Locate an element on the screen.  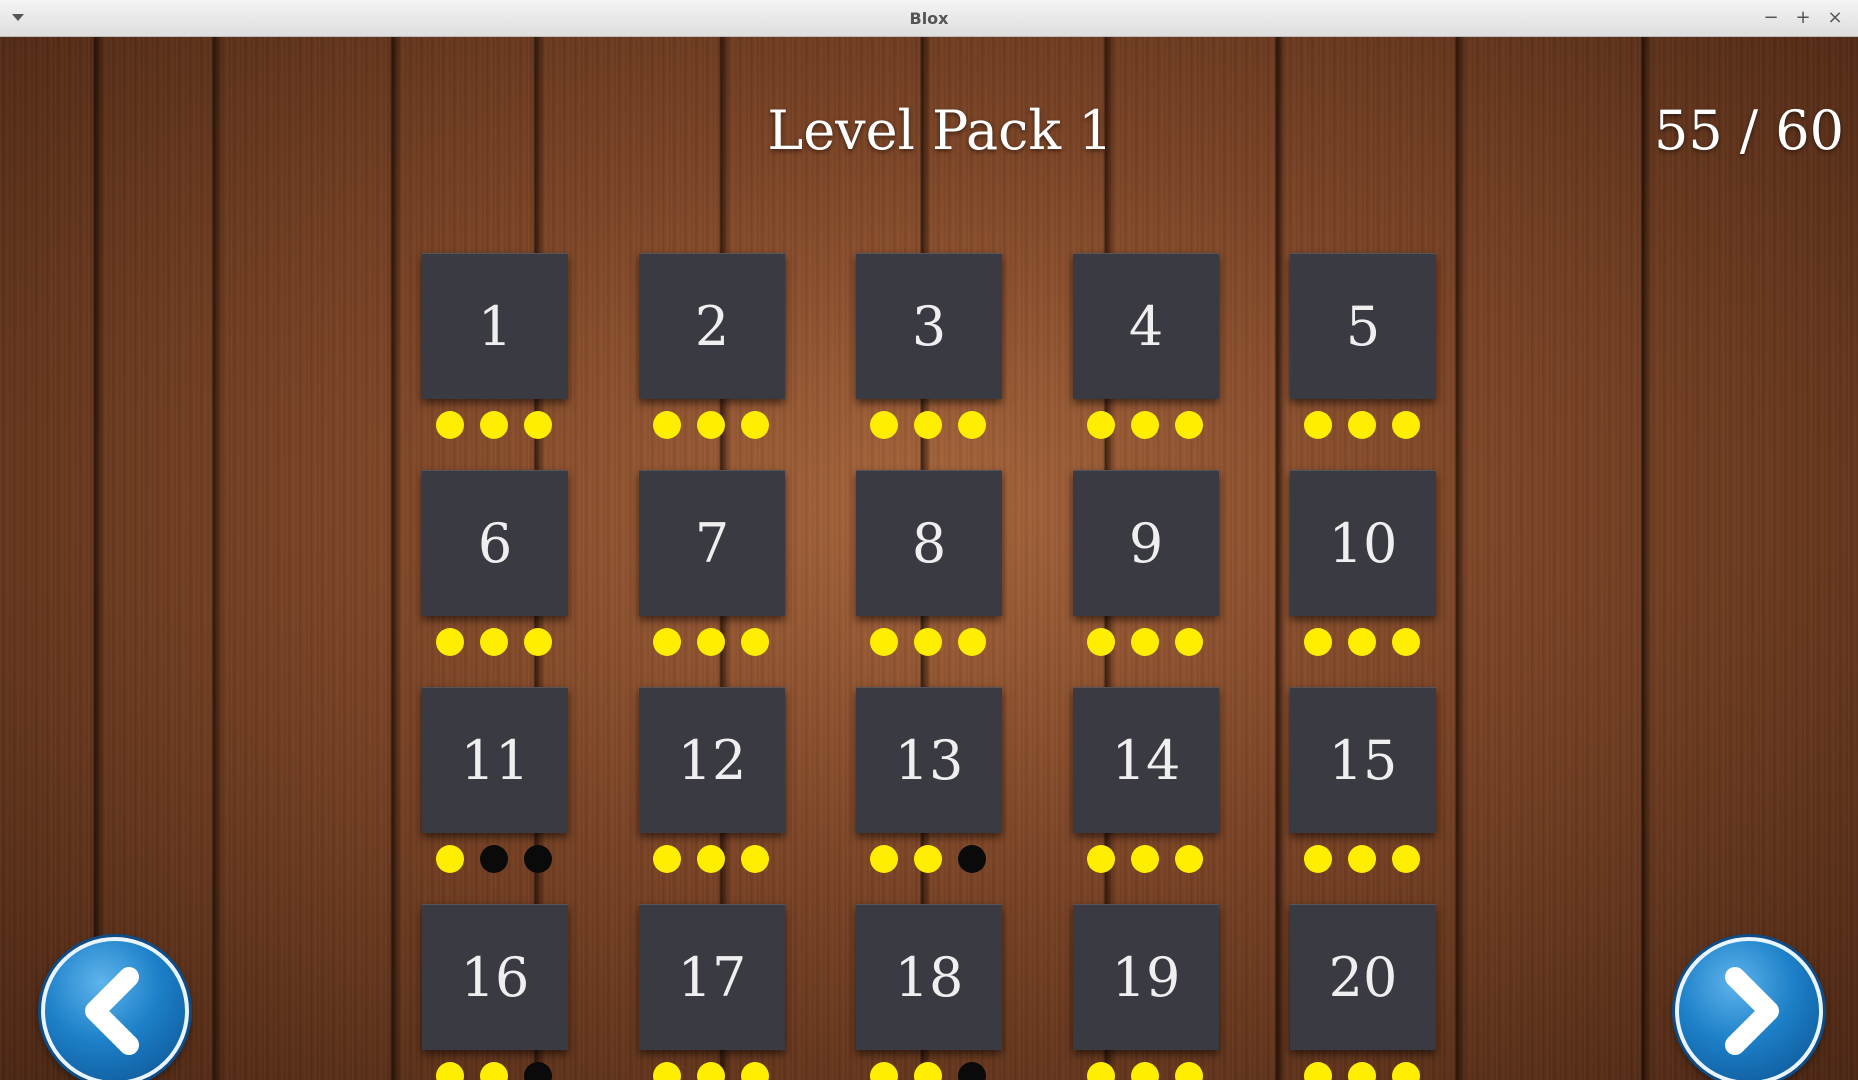
level-item: 19 is located at coordinates (1146, 992).